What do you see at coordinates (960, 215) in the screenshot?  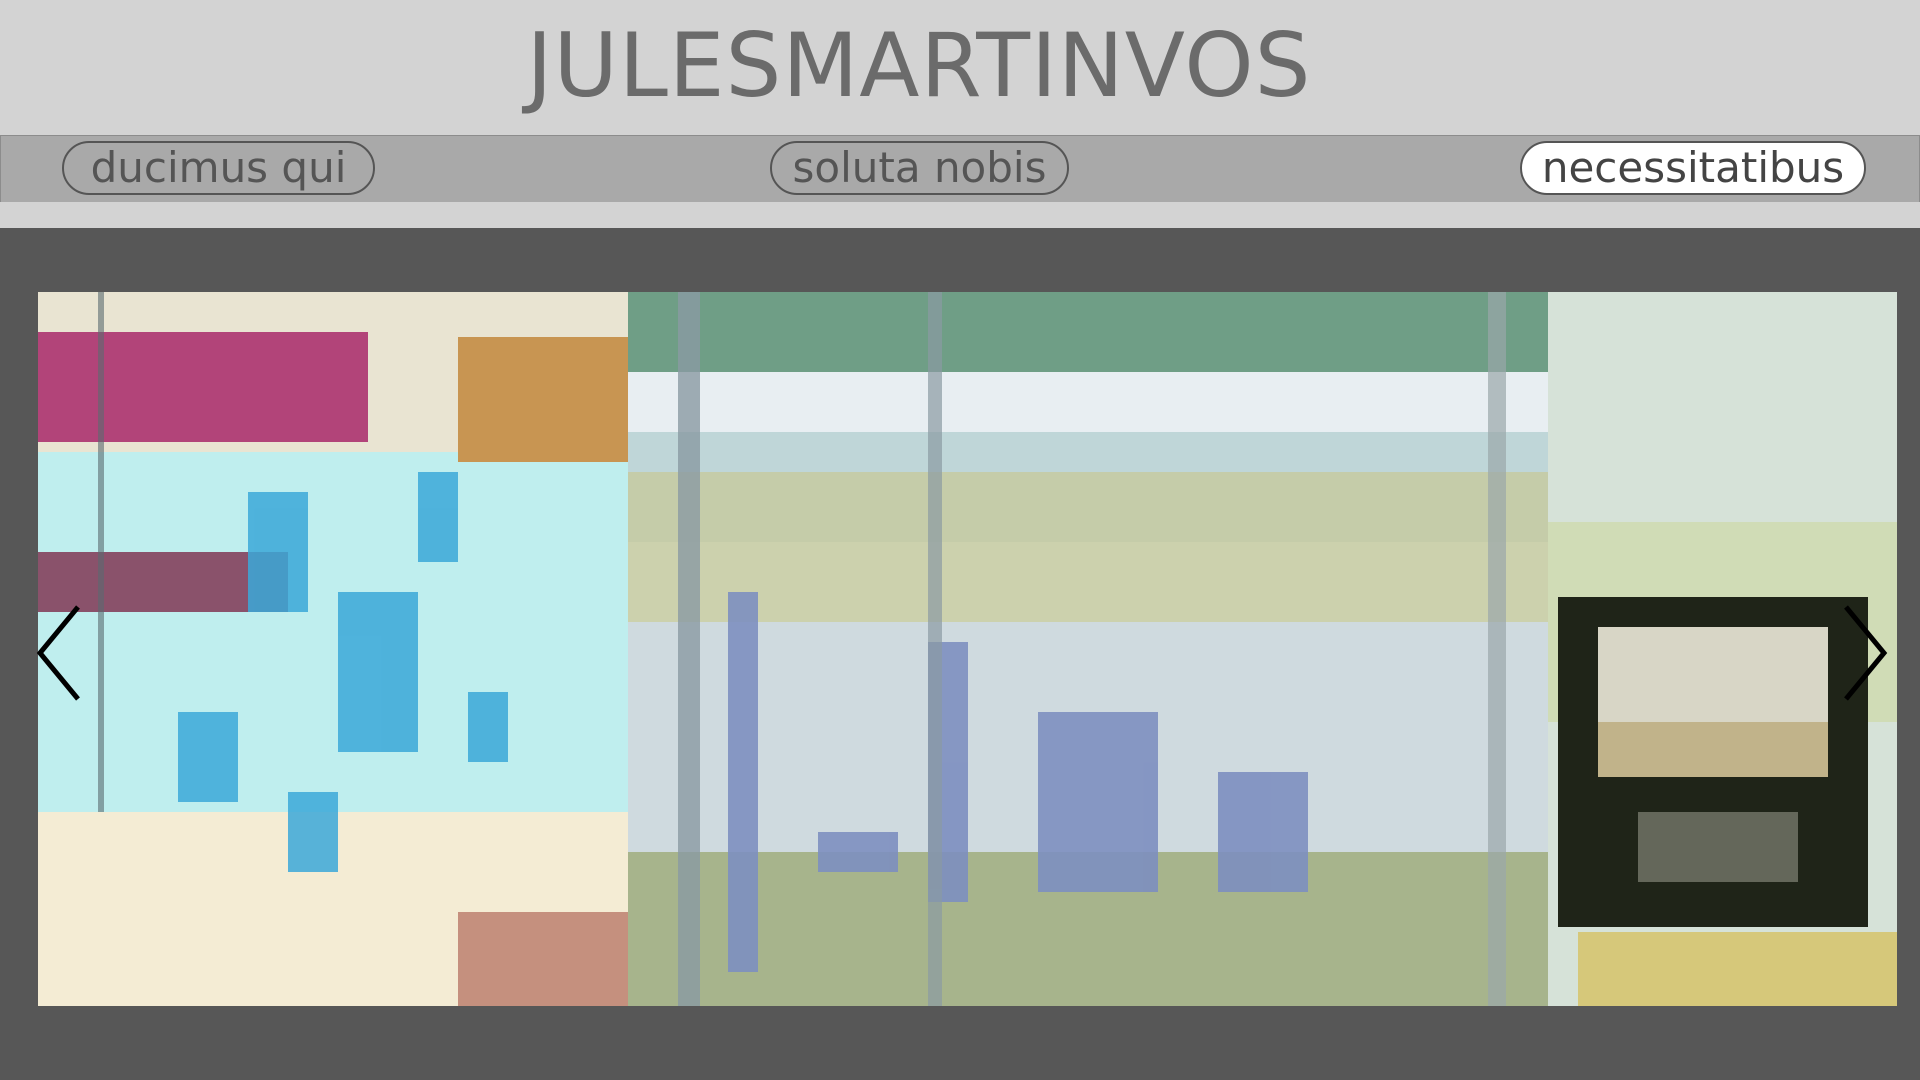 I see `header-spacer` at bounding box center [960, 215].